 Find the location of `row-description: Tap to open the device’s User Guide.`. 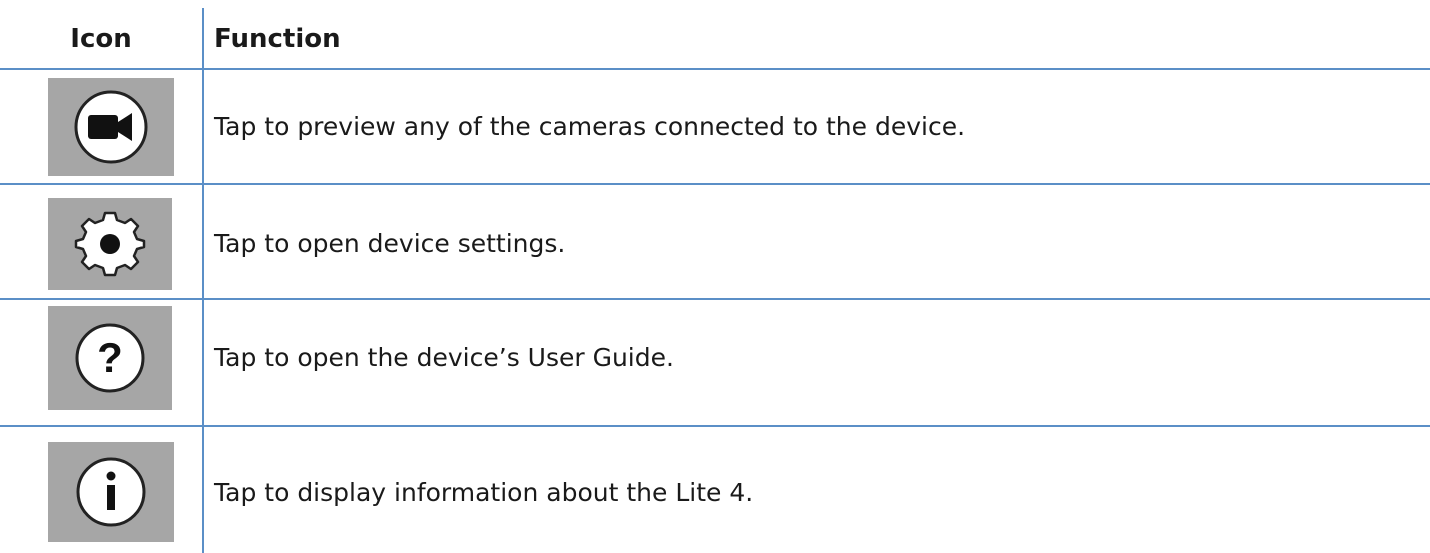

row-description: Tap to open the device’s User Guide. is located at coordinates (444, 357).